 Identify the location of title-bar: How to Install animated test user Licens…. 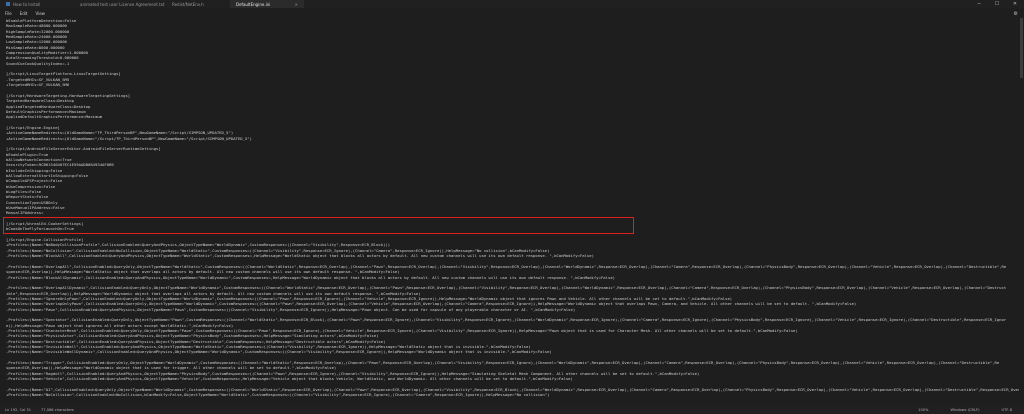
(512, 4).